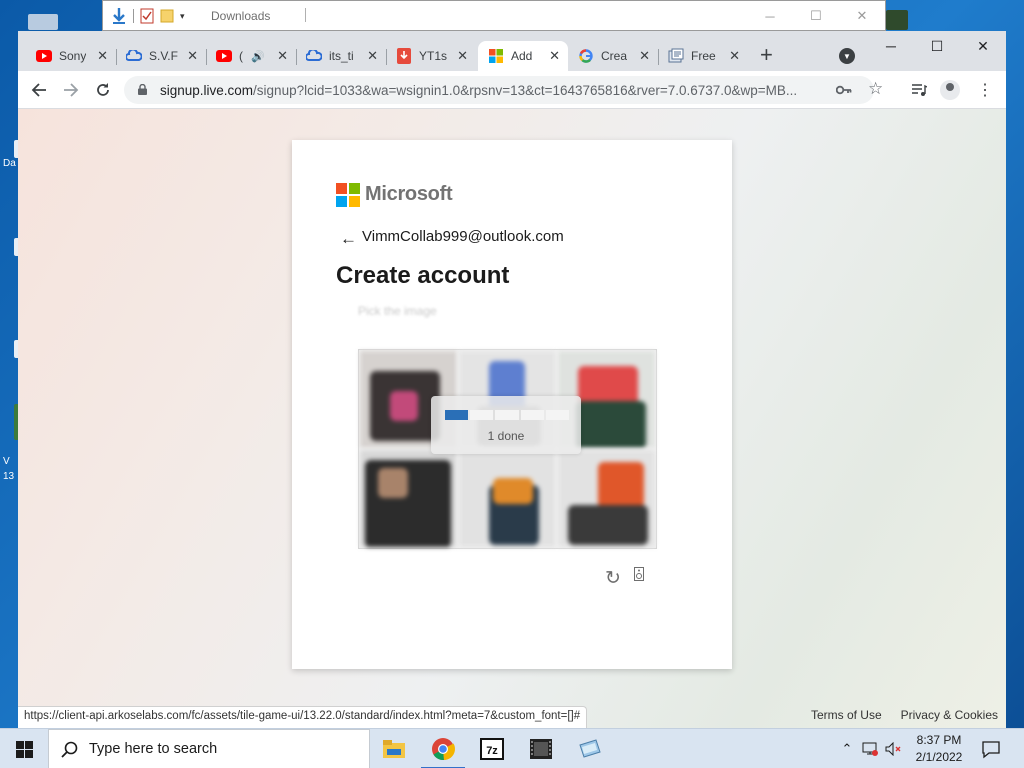  What do you see at coordinates (9, 163) in the screenshot?
I see `desktop-label: Da` at bounding box center [9, 163].